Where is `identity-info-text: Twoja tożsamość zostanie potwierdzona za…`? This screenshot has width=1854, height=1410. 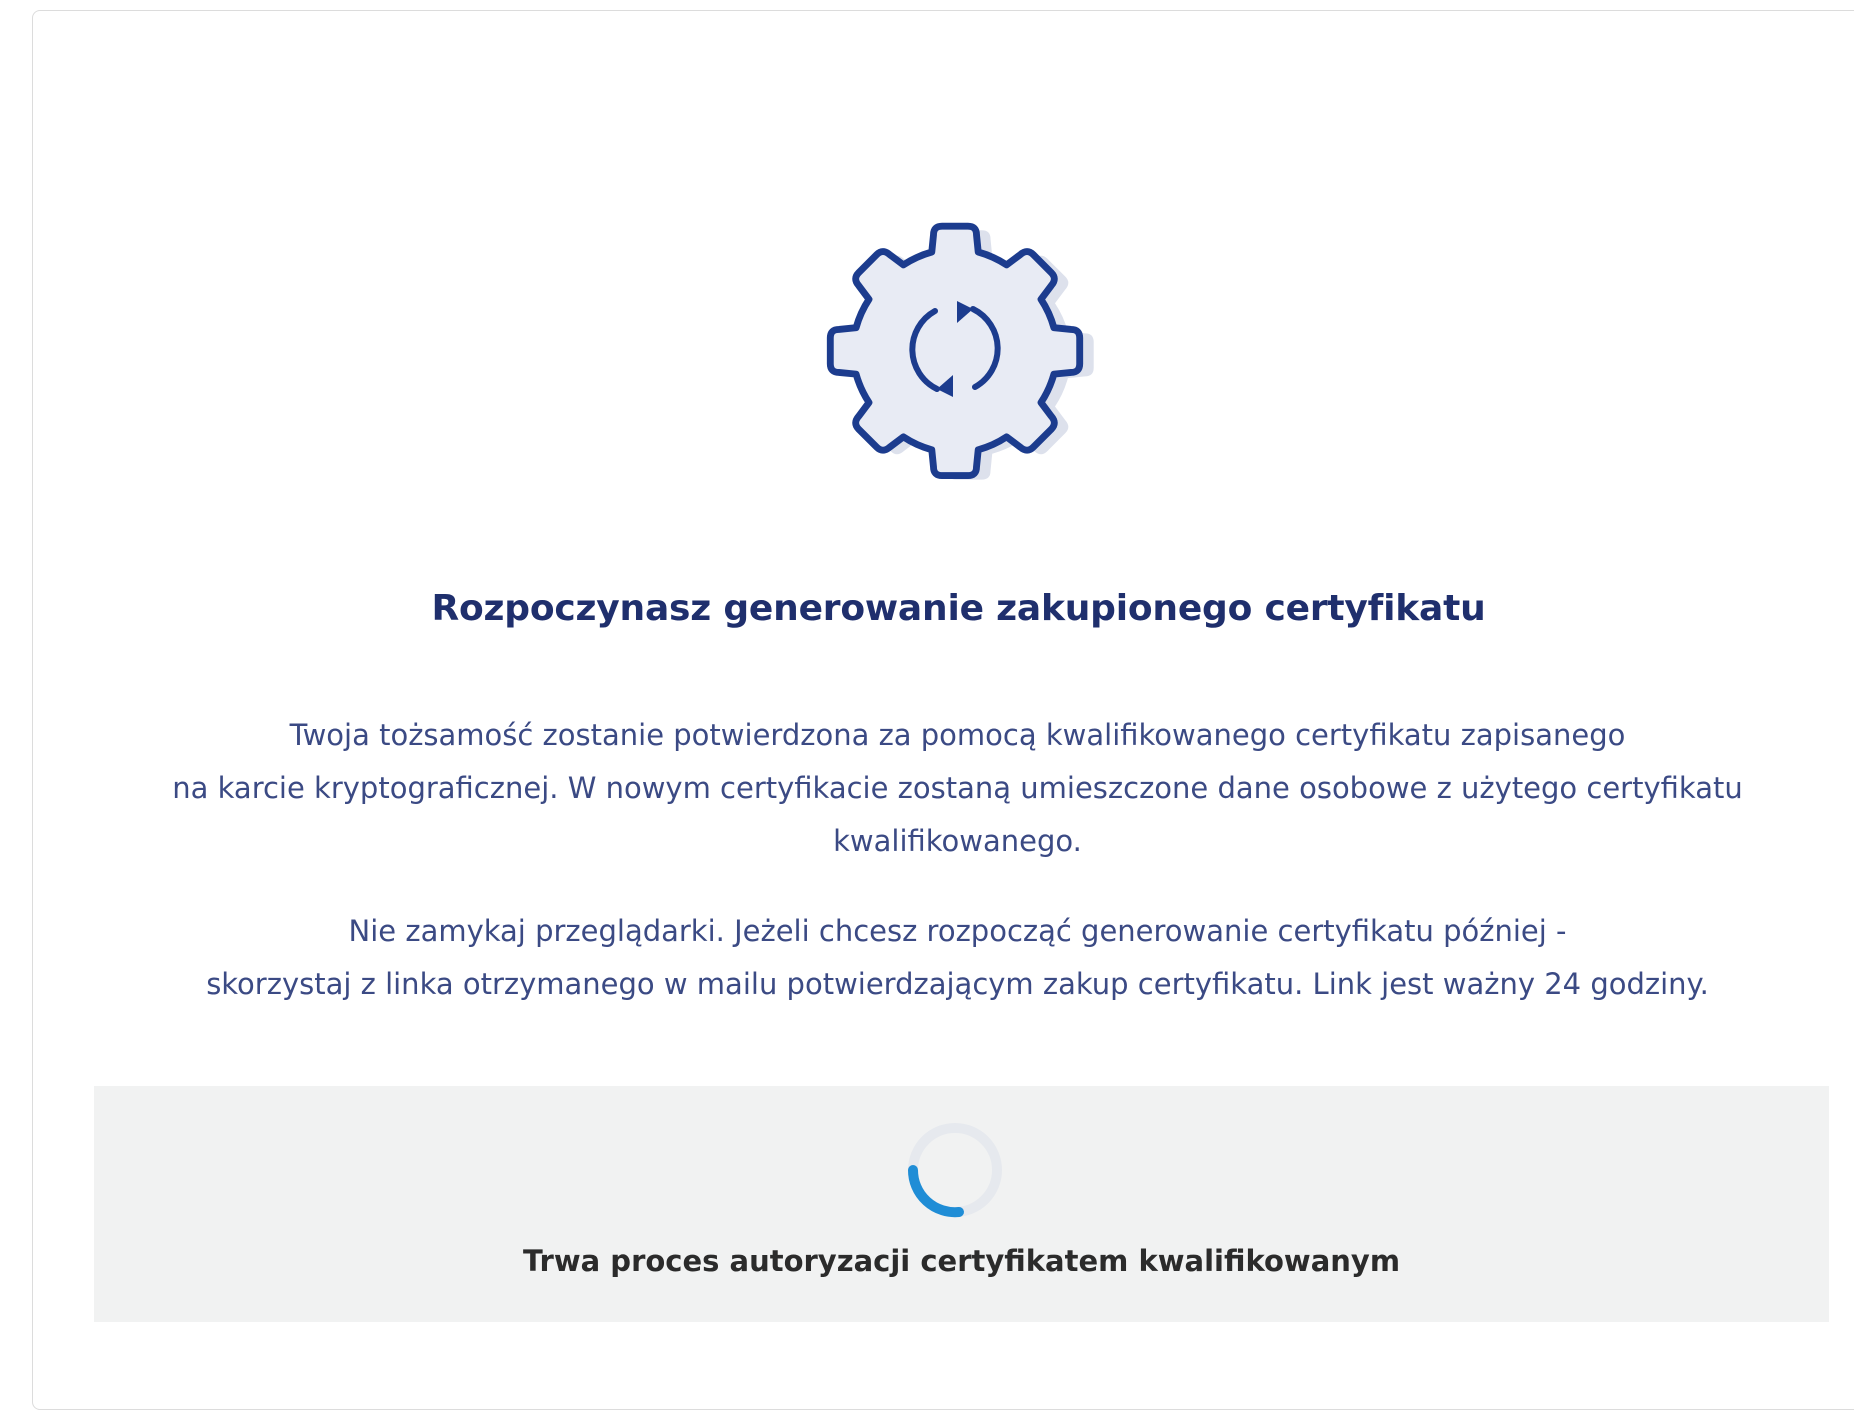 identity-info-text: Twoja tożsamość zostanie potwierdzona za… is located at coordinates (957, 788).